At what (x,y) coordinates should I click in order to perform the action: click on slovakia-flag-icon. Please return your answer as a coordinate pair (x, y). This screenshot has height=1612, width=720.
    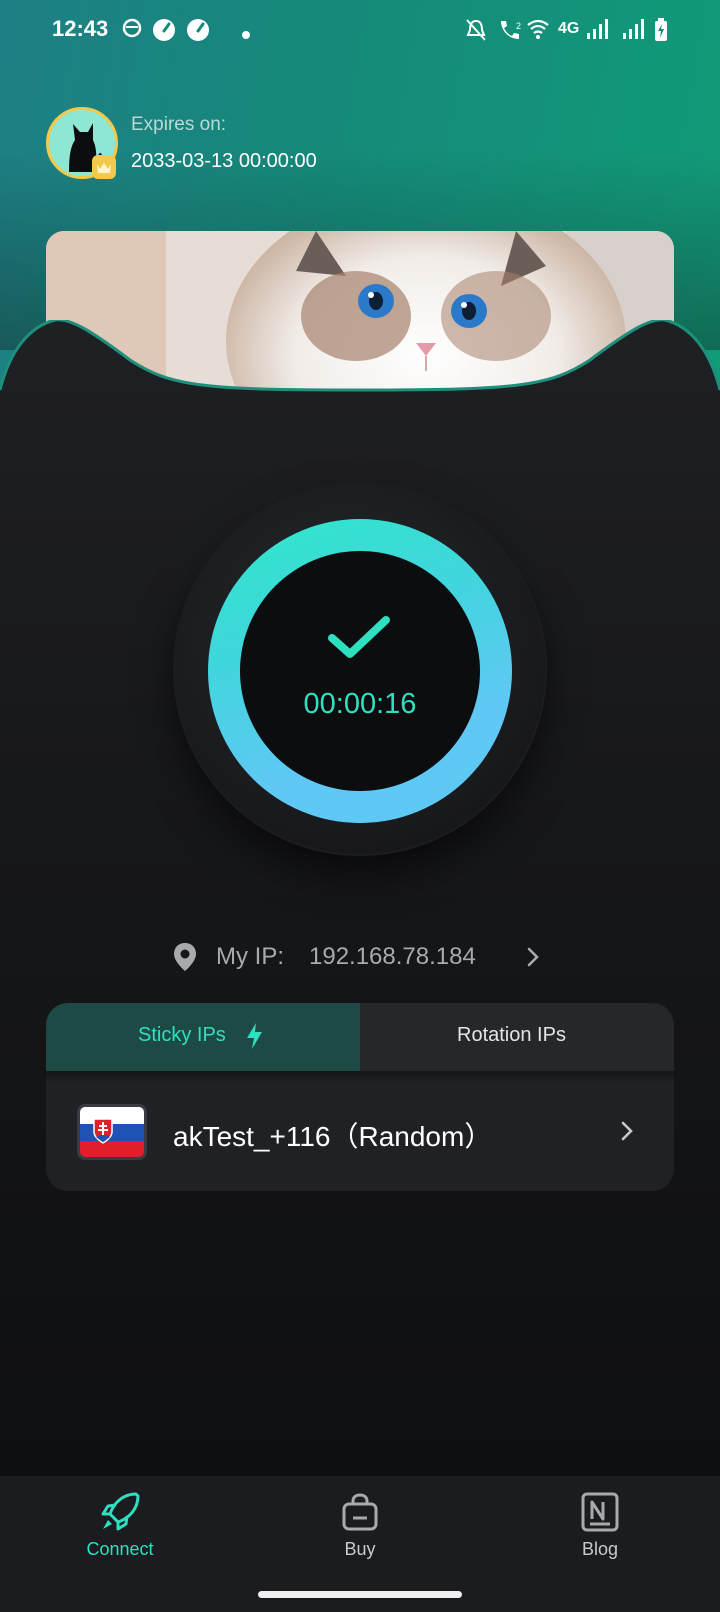
    Looking at the image, I should click on (112, 1132).